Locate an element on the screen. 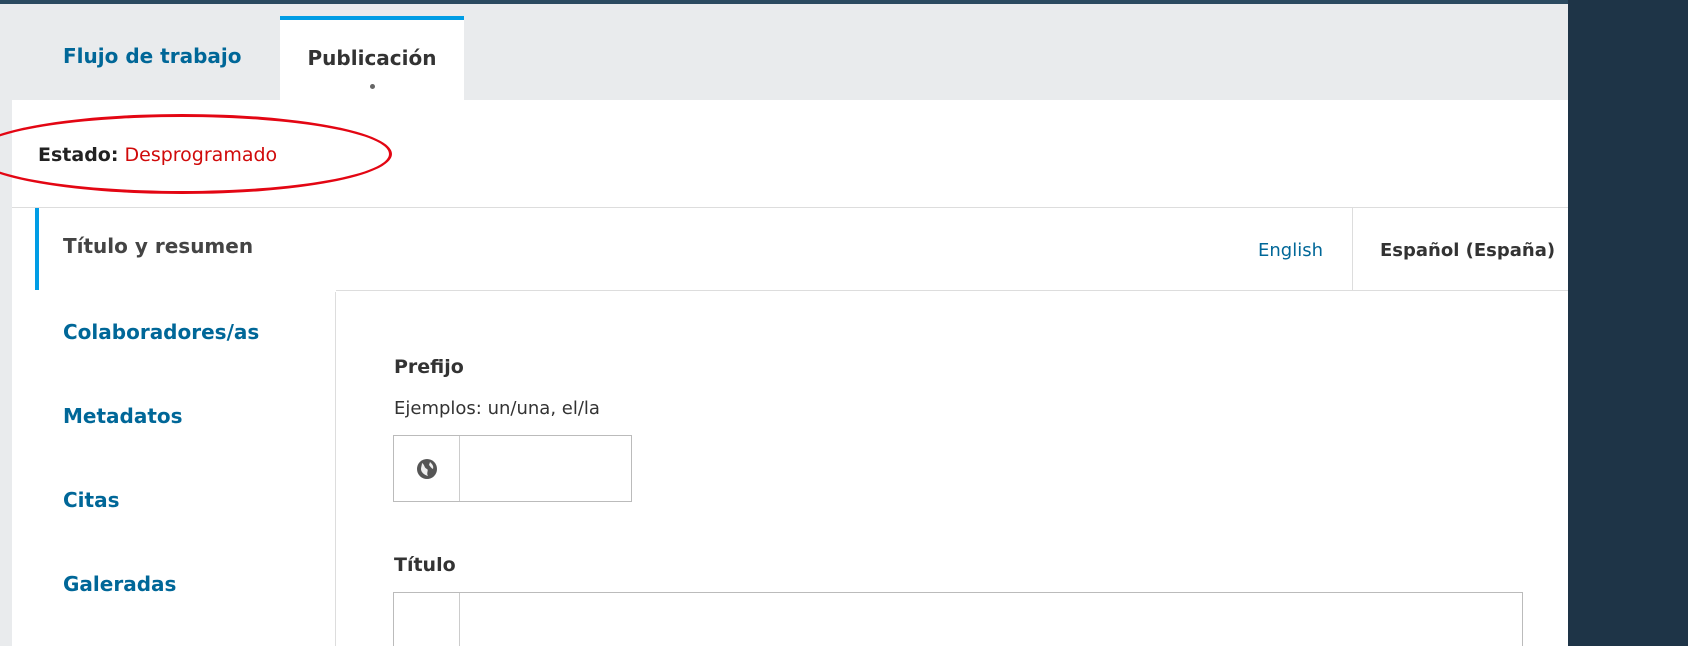 This screenshot has height=646, width=1688. tab-publication-label: Publicación is located at coordinates (372, 58).